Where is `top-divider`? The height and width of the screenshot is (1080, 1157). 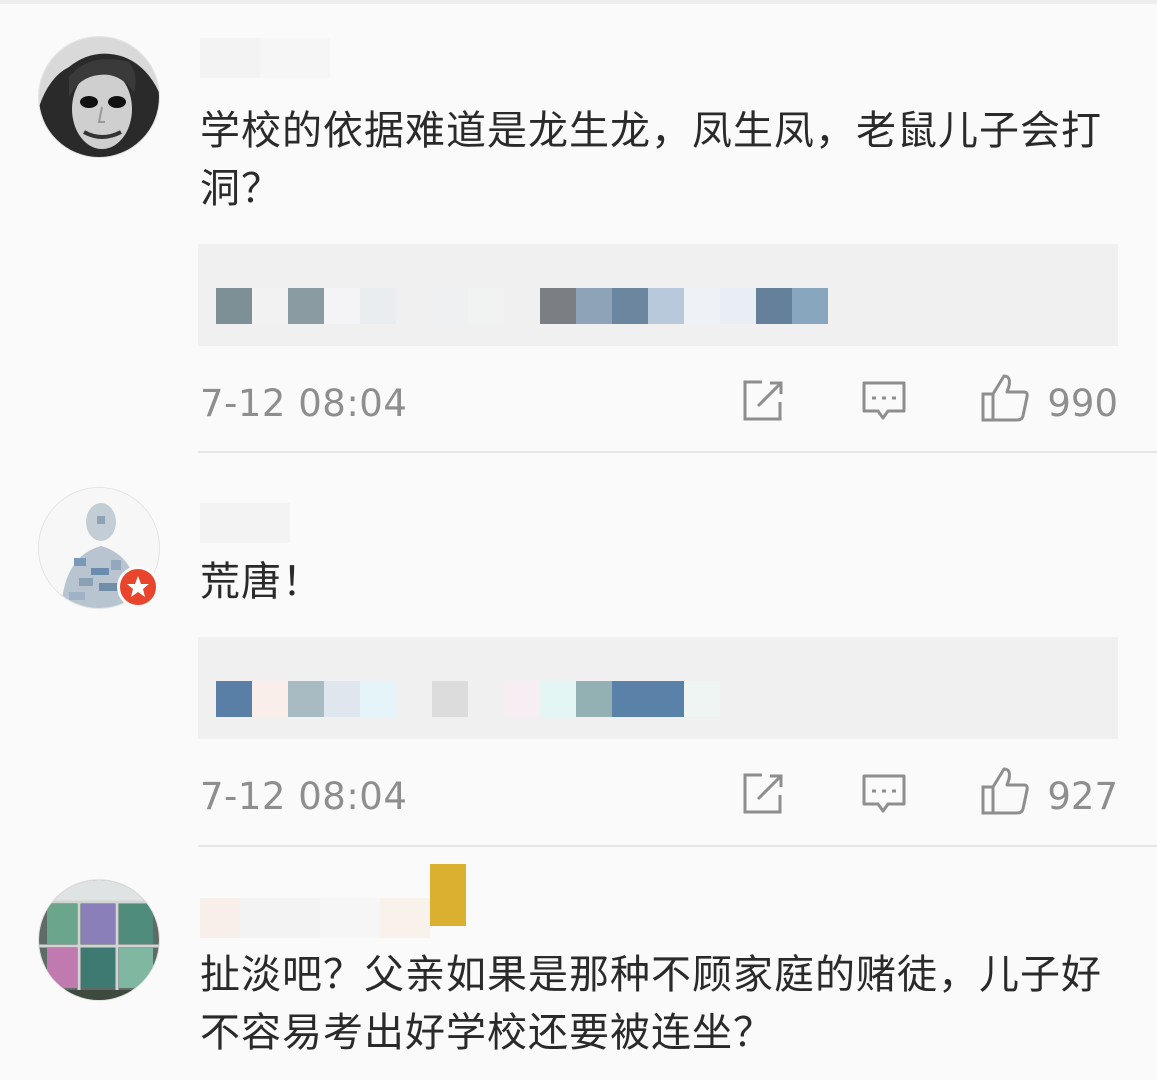 top-divider is located at coordinates (578, 2).